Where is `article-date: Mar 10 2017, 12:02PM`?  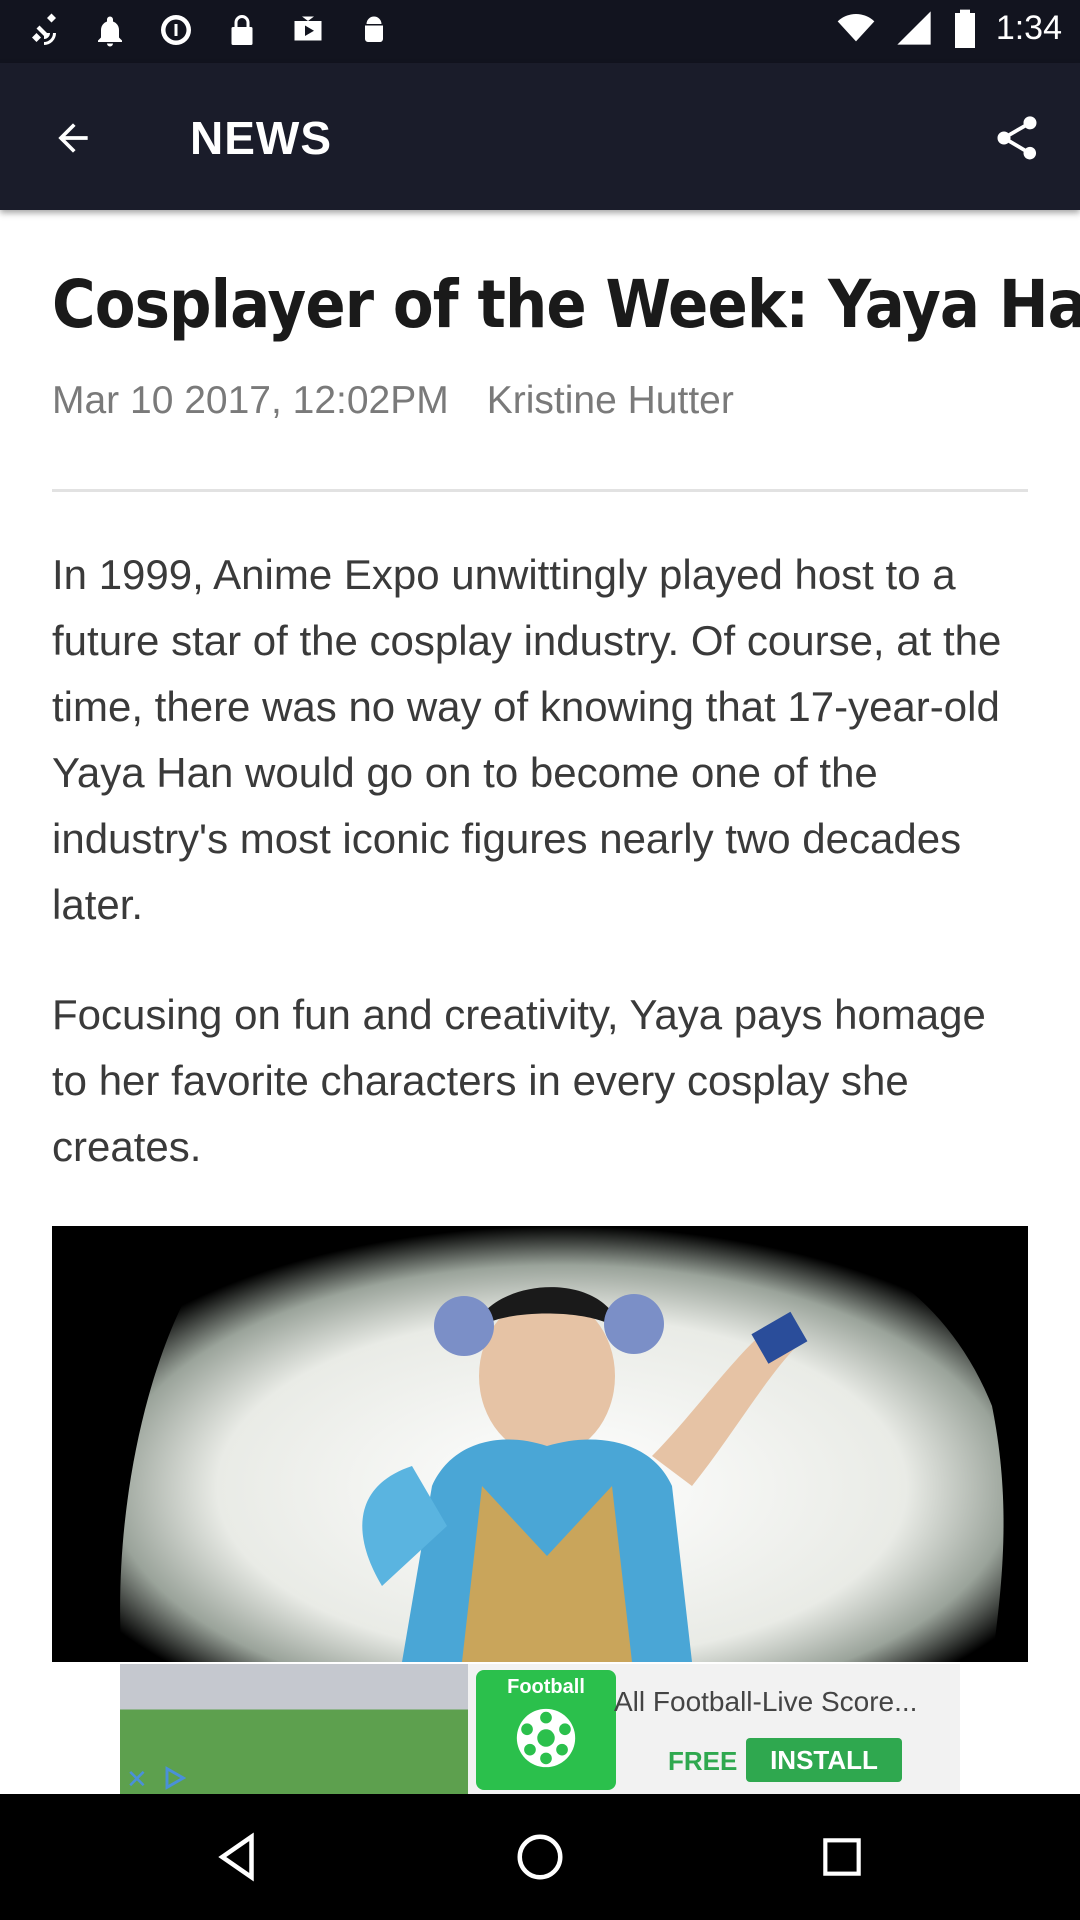 article-date: Mar 10 2017, 12:02PM is located at coordinates (250, 400).